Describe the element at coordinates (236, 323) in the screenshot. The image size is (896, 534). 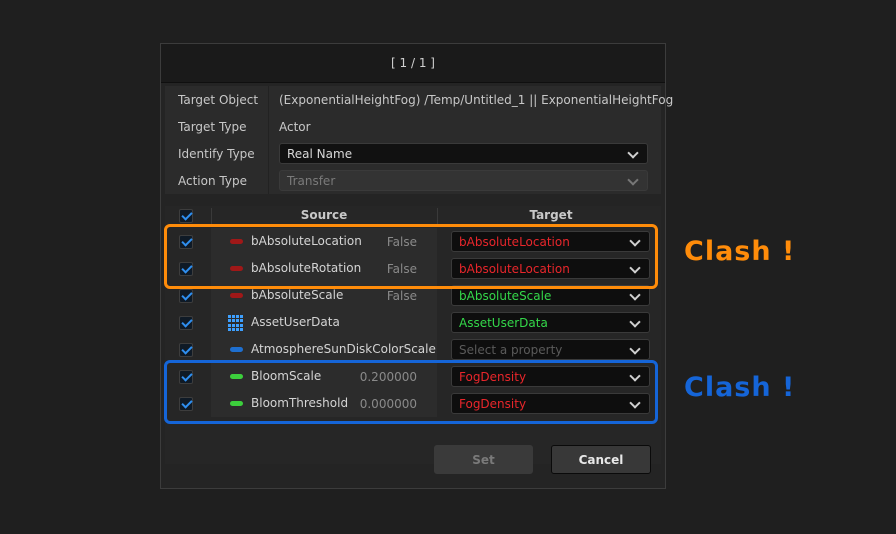
I see `grid-icon` at that location.